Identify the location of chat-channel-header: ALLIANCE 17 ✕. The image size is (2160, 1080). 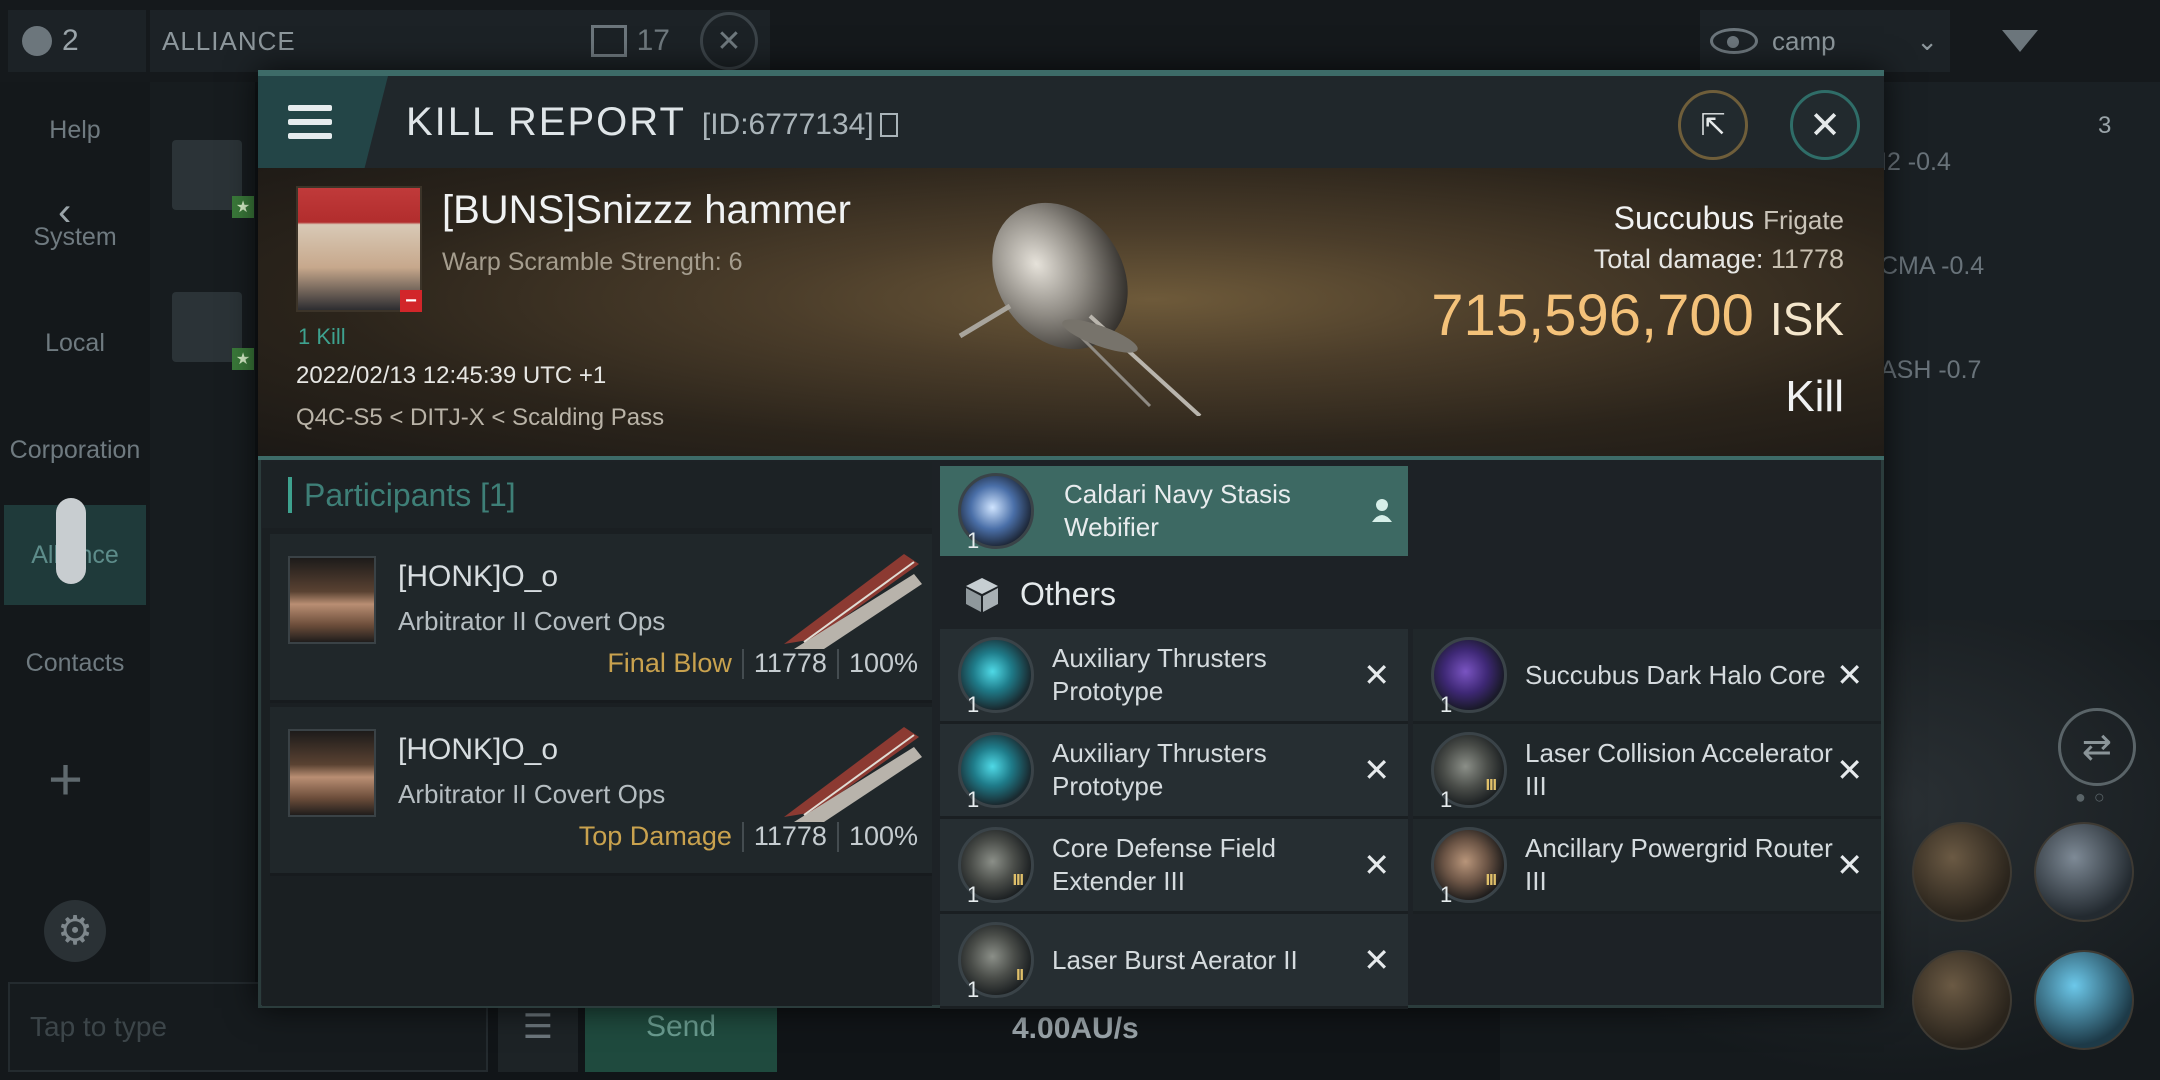
(460, 41).